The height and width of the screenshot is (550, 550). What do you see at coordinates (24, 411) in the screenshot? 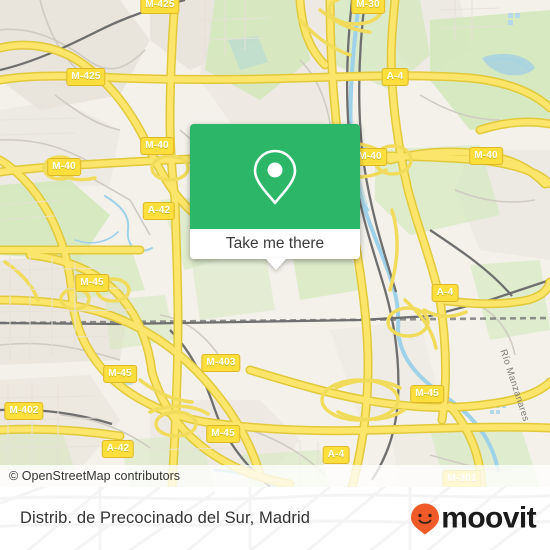
I see `road-shield: M-402` at bounding box center [24, 411].